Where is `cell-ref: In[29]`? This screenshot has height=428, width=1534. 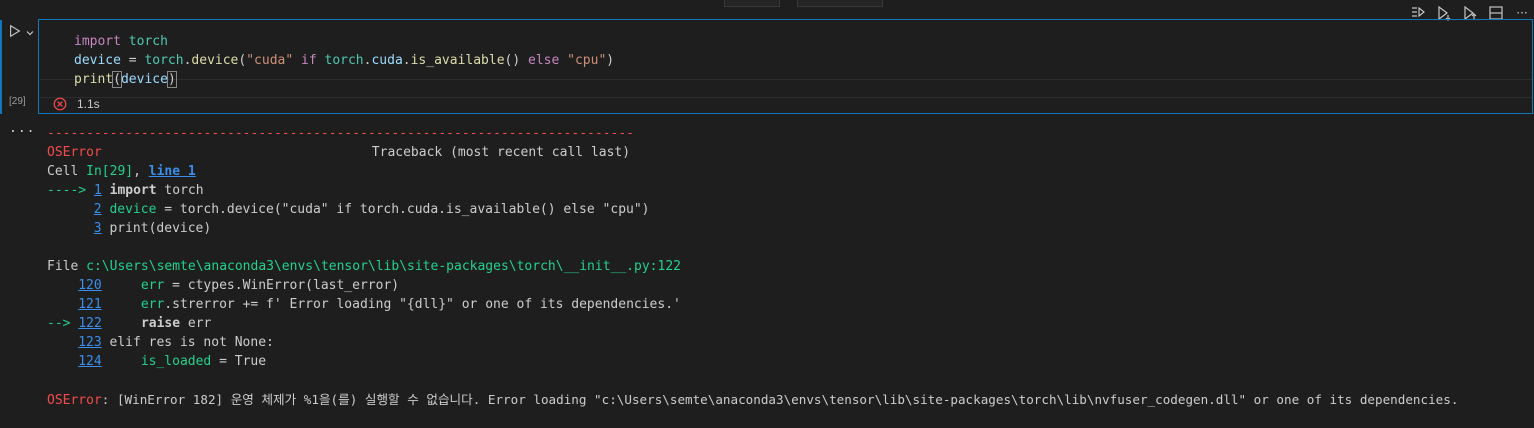 cell-ref: In[29] is located at coordinates (110, 171).